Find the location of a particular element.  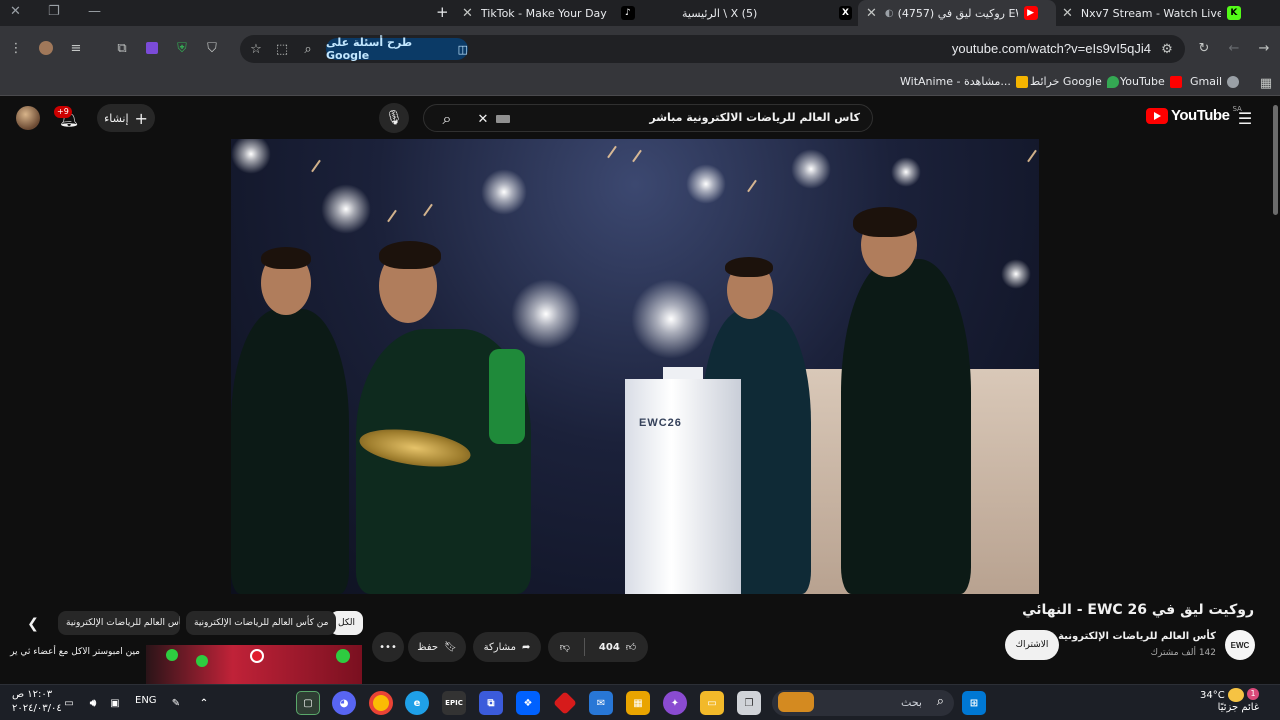

more-icon: ••• is located at coordinates (388, 647).